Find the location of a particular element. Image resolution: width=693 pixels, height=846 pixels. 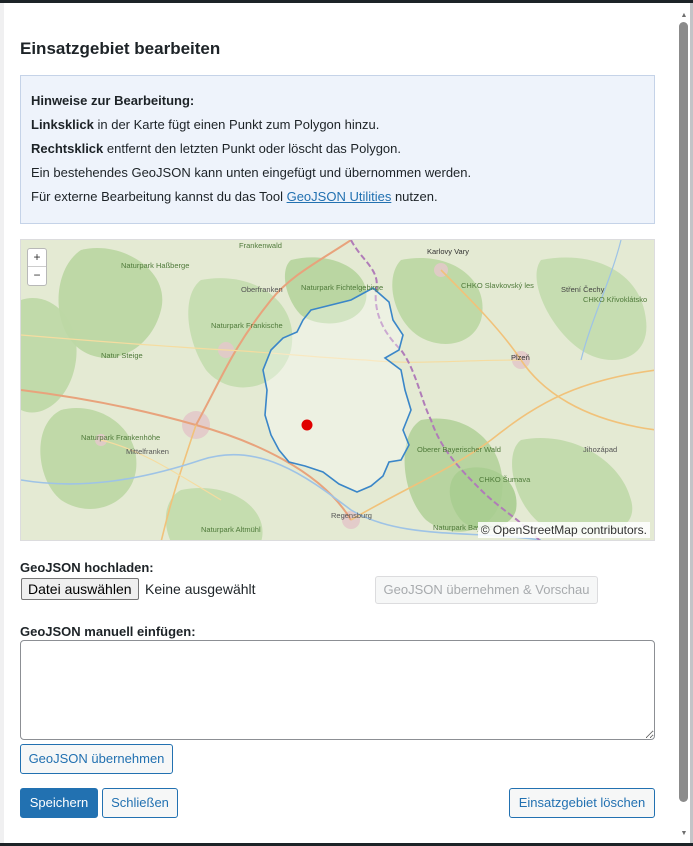

choose-file-button: Datei auswählen is located at coordinates (80, 589).